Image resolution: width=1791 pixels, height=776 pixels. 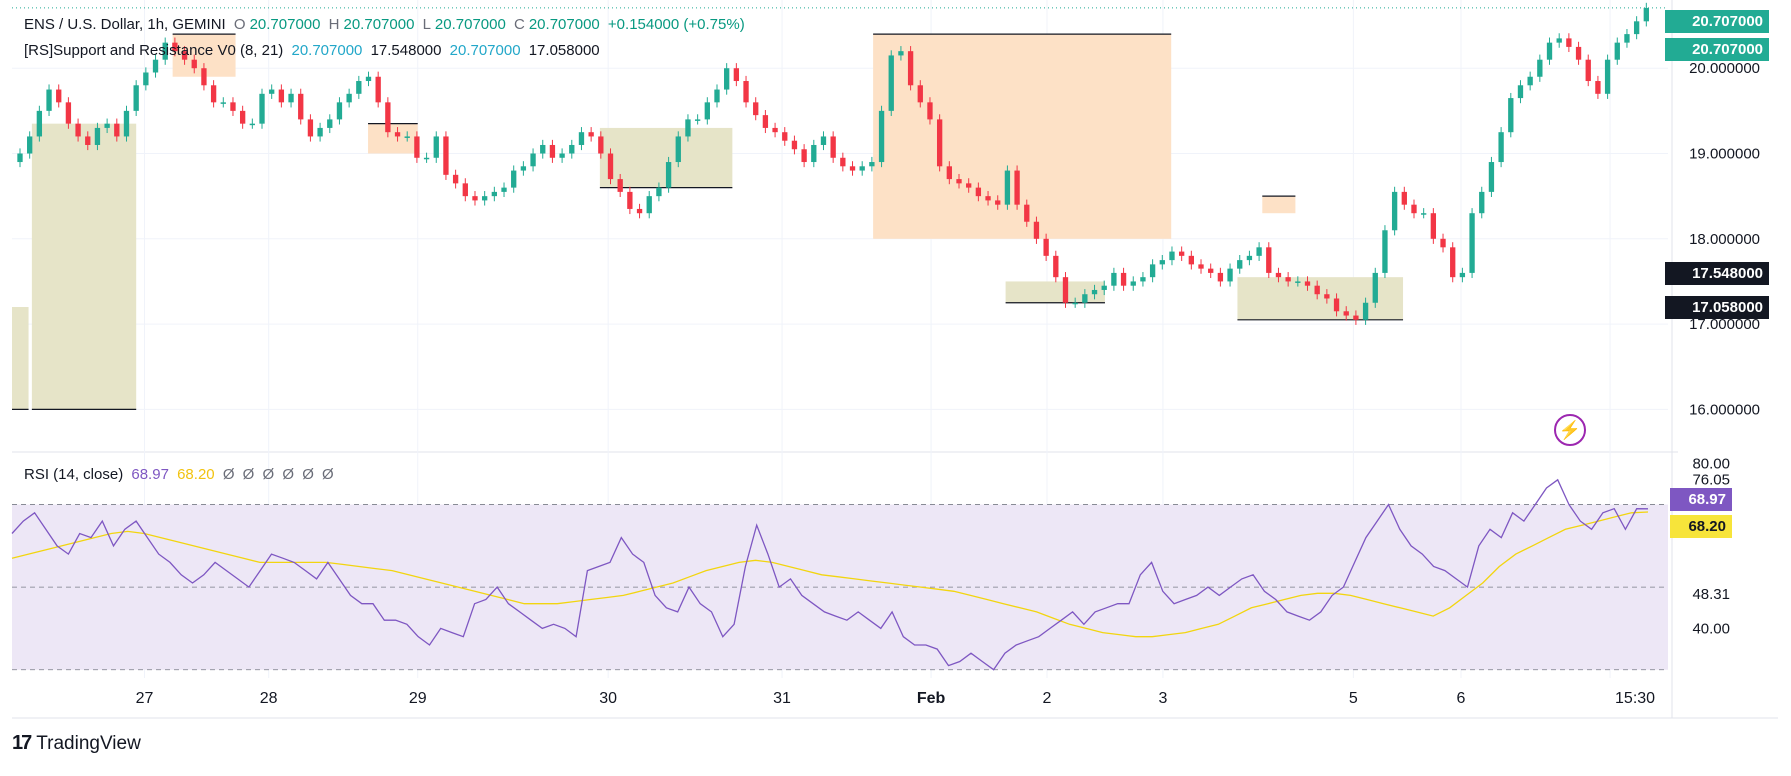 I want to click on open-label: O, so click(x=239, y=24).